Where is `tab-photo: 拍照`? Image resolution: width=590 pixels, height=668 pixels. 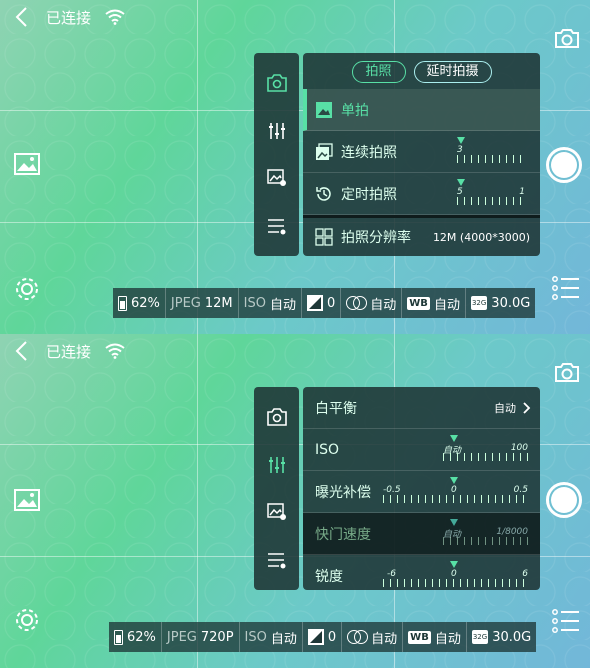
tab-photo: 拍照 is located at coordinates (378, 72).